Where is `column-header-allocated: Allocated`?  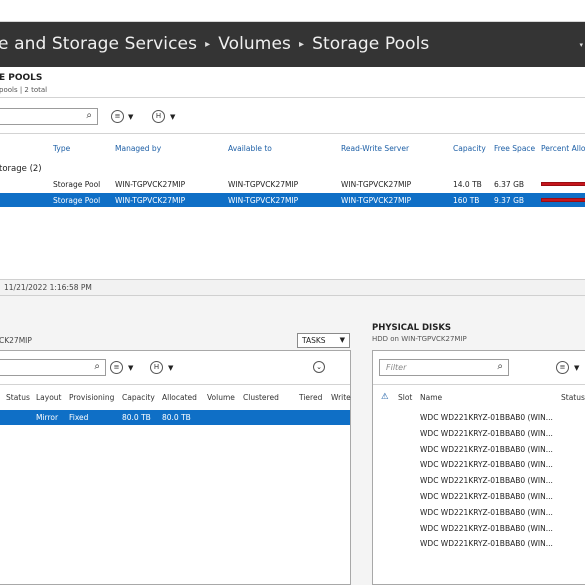
column-header-allocated: Allocated is located at coordinates (179, 397).